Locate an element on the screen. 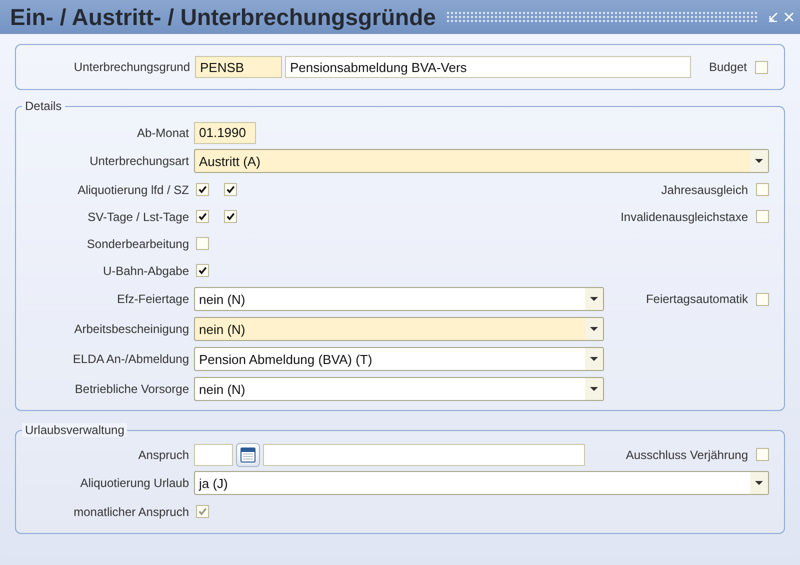 This screenshot has width=800, height=565. input-field: Pensionsabmeldung BVA-Vers is located at coordinates (488, 67).